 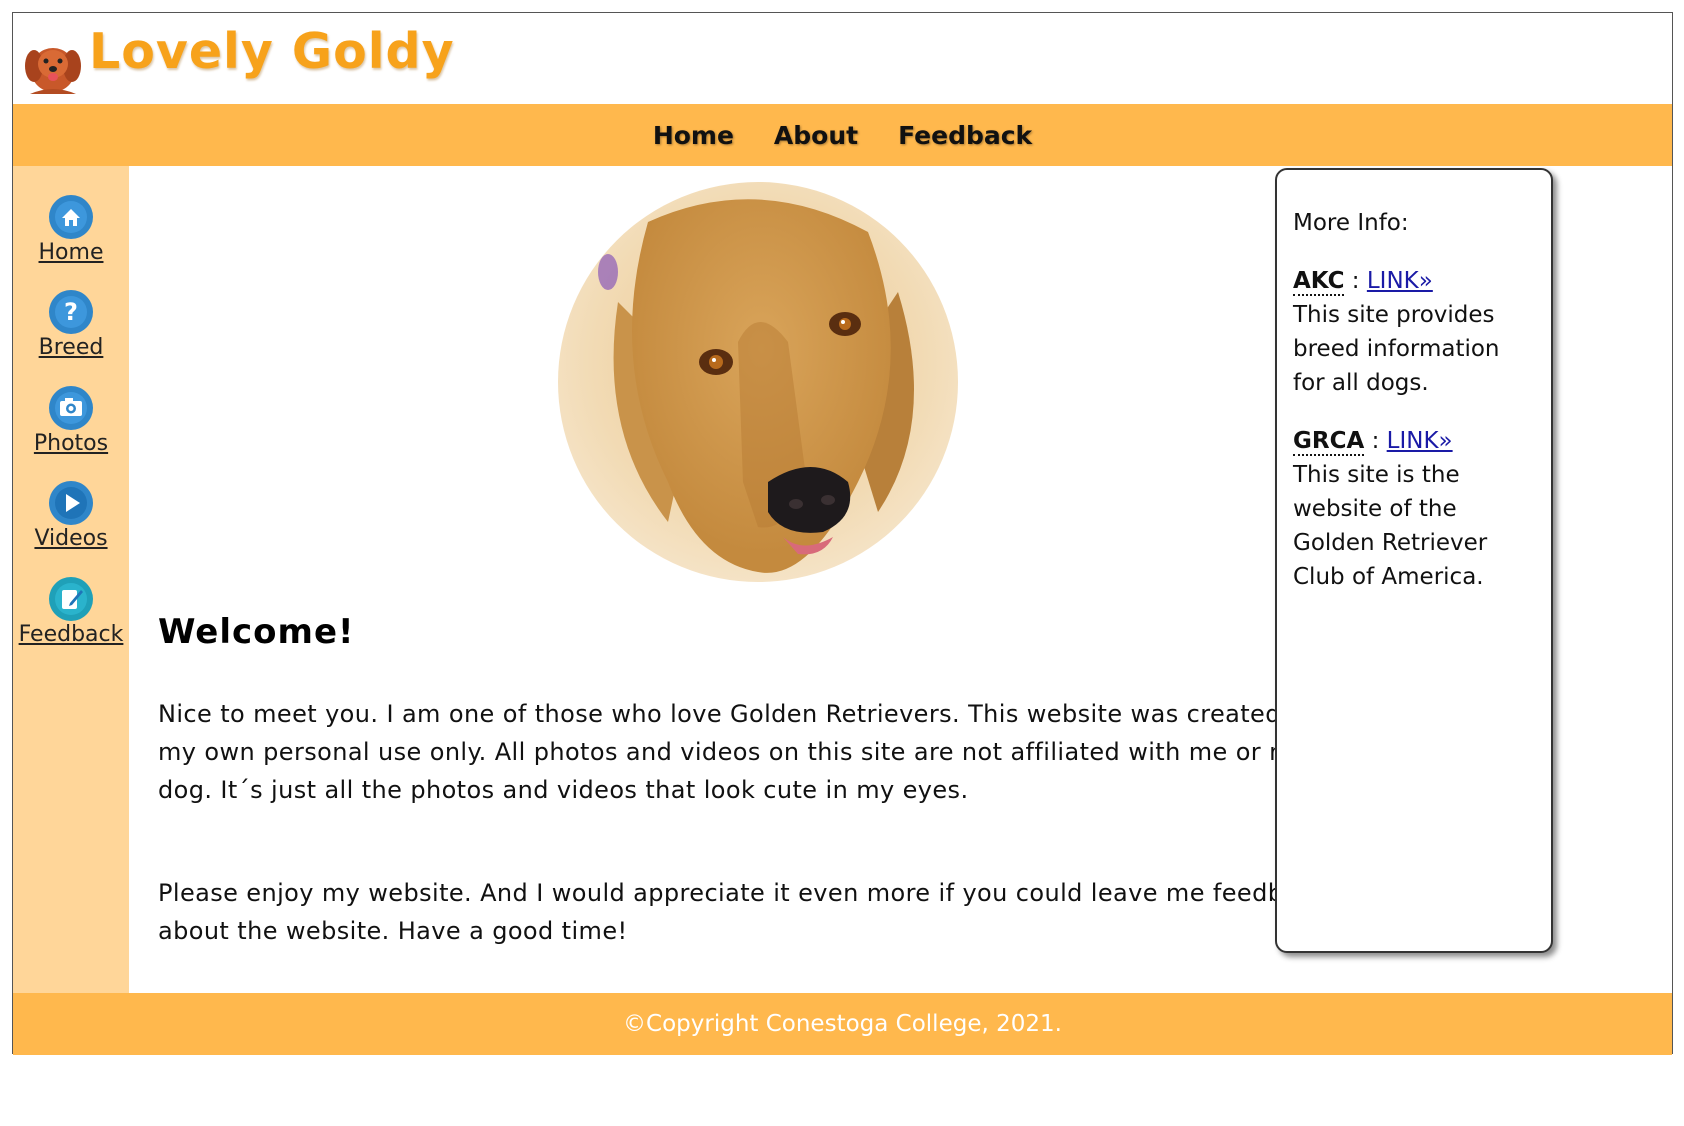 I want to click on sidebar-item-label: Home, so click(x=71, y=252).